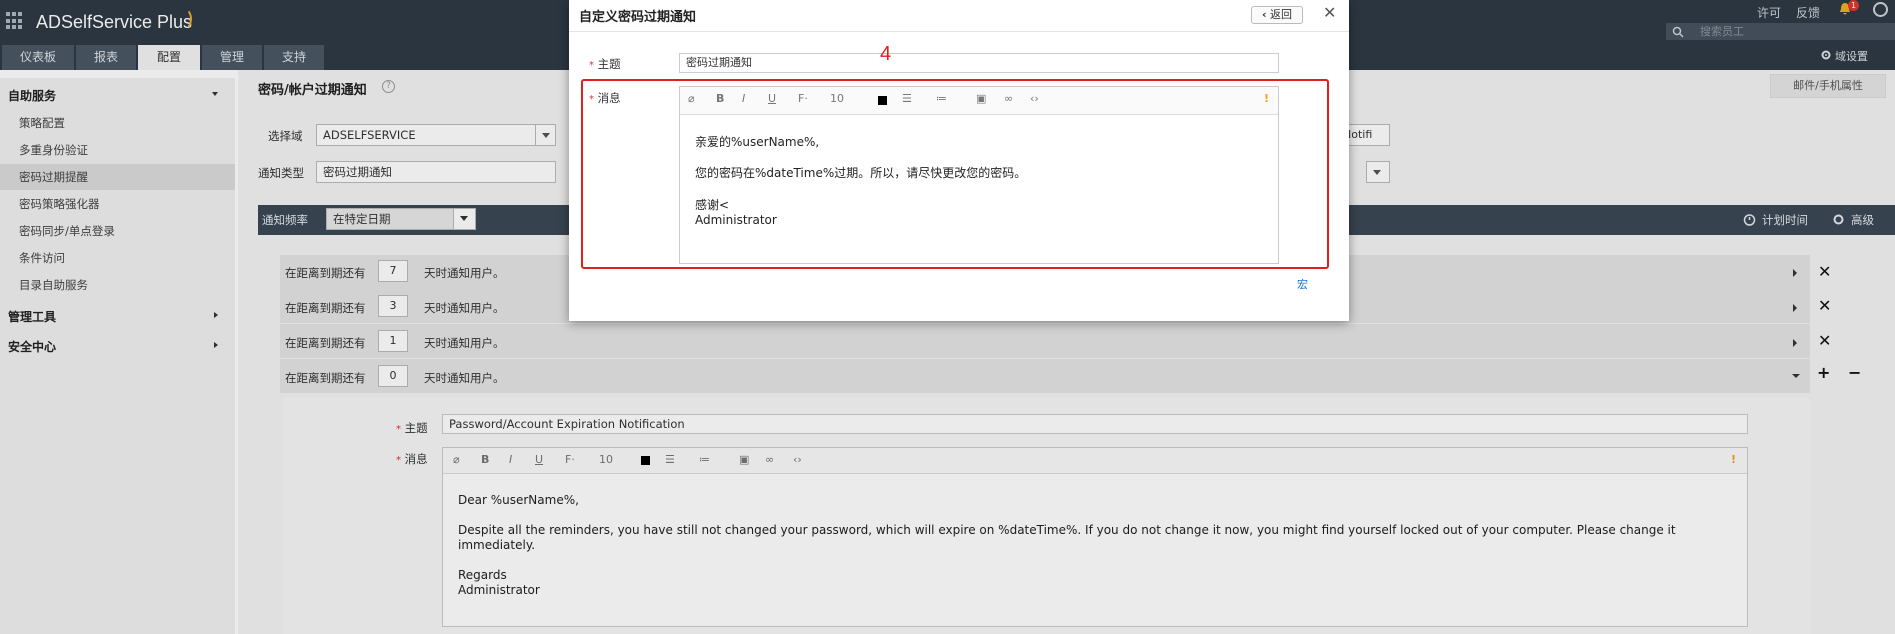  I want to click on chevron-down-icon, so click(545, 135).